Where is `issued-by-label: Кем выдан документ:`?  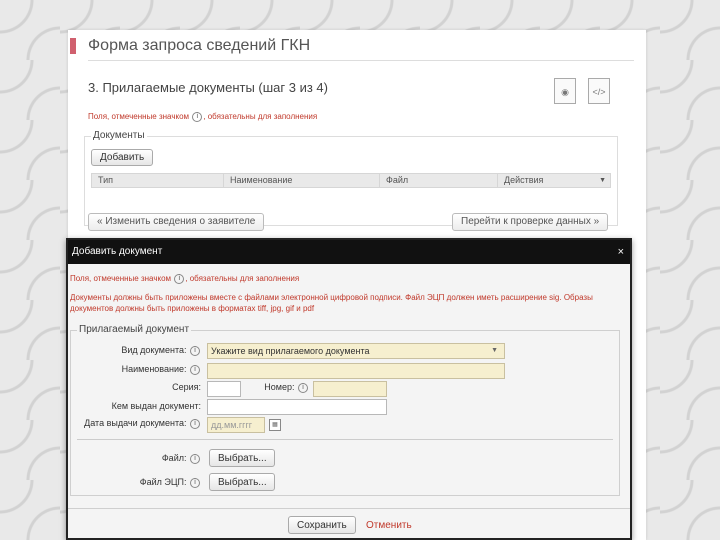 issued-by-label: Кем выдан документ: is located at coordinates (156, 406).